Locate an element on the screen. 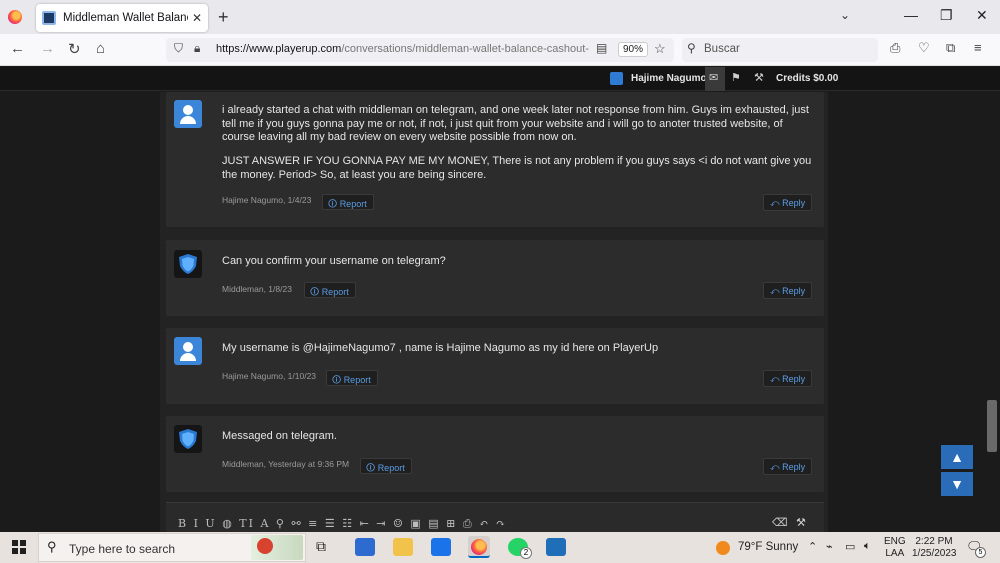  credits-balance: Credits $0.00 is located at coordinates (807, 78).